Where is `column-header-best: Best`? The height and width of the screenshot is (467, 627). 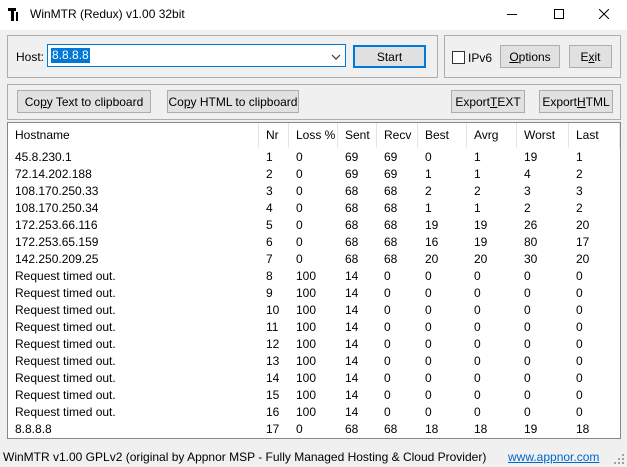
column-header-best: Best is located at coordinates (442, 135).